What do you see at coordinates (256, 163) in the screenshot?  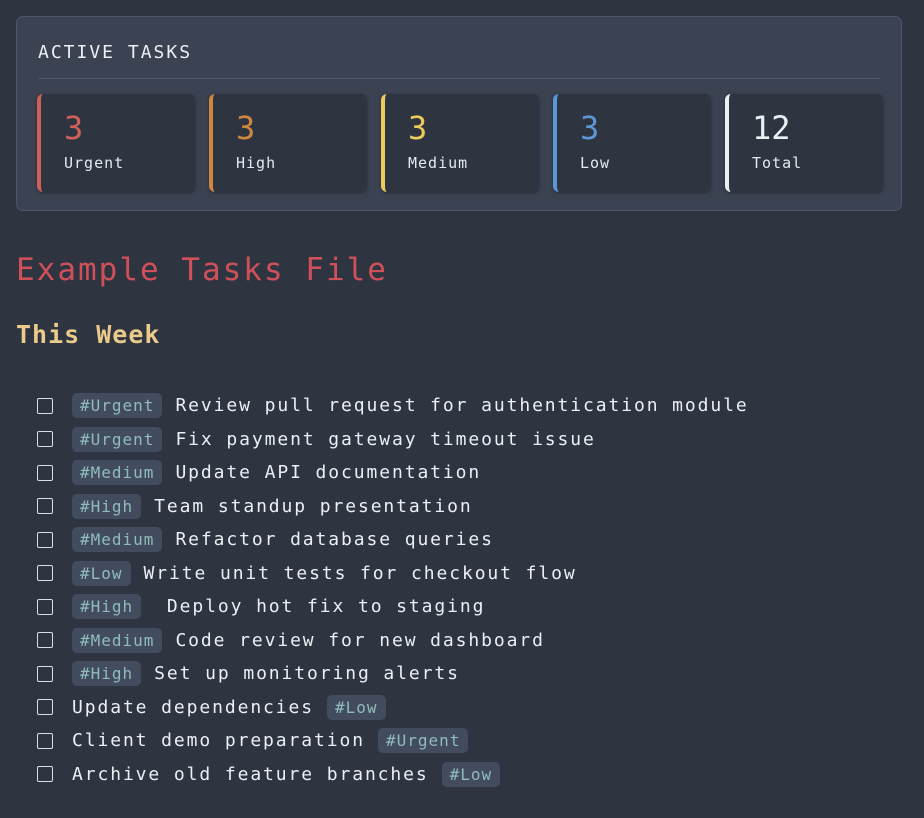 I see `card-label: High` at bounding box center [256, 163].